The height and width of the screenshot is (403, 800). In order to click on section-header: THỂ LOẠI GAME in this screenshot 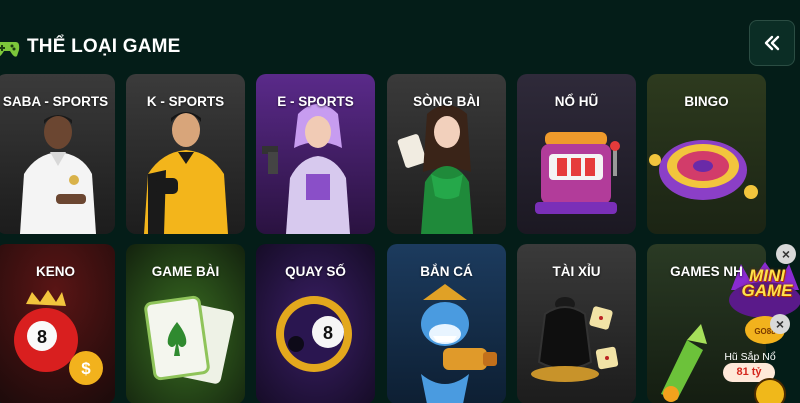, I will do `click(400, 48)`.